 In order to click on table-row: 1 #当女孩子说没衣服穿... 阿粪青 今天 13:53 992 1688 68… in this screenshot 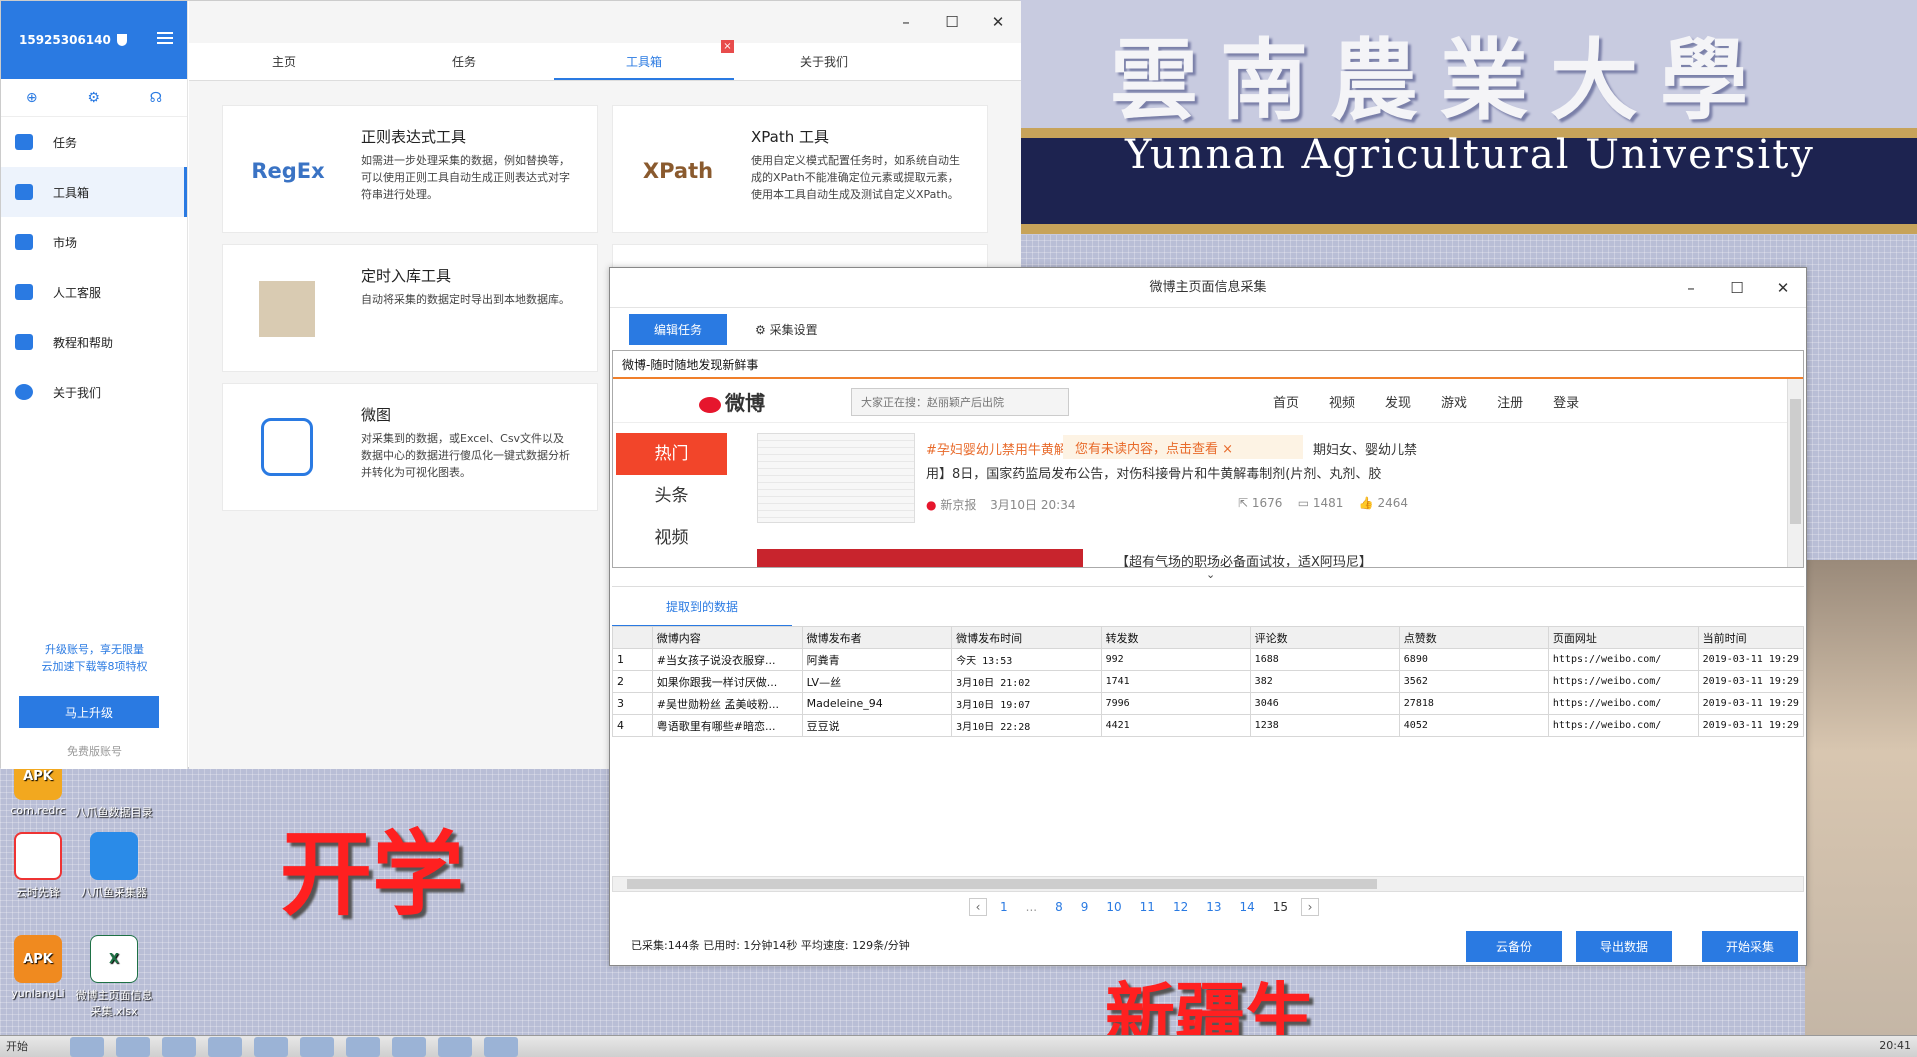, I will do `click(1208, 659)`.